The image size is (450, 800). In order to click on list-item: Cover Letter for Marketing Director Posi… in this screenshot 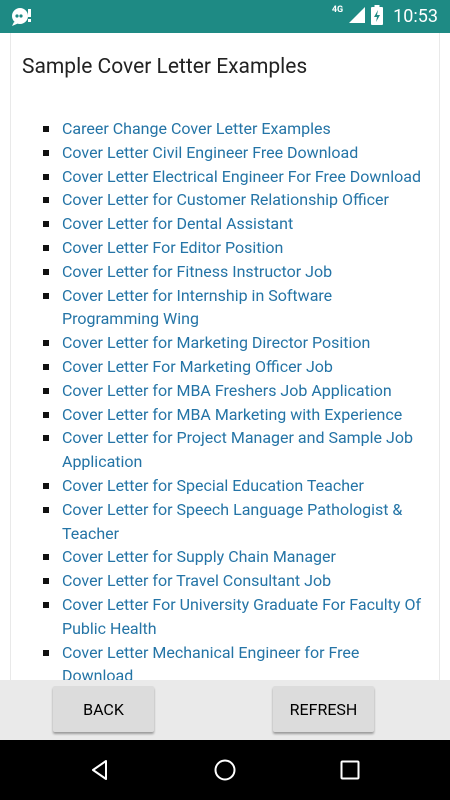, I will do `click(215, 343)`.